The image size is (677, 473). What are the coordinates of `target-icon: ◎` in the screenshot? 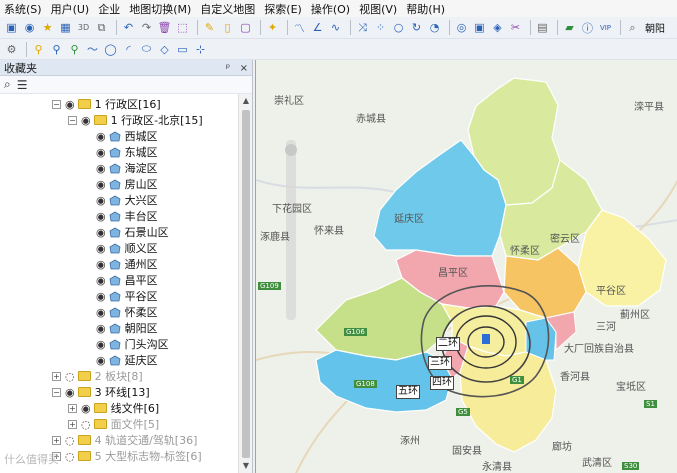 It's located at (461, 27).